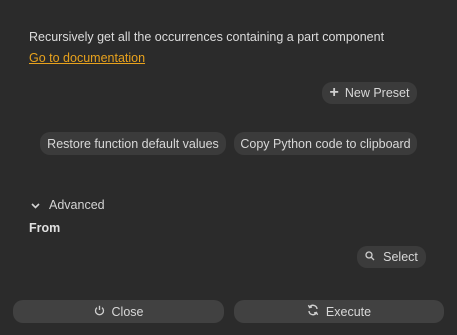  What do you see at coordinates (377, 93) in the screenshot?
I see `new-preset-label: New Preset` at bounding box center [377, 93].